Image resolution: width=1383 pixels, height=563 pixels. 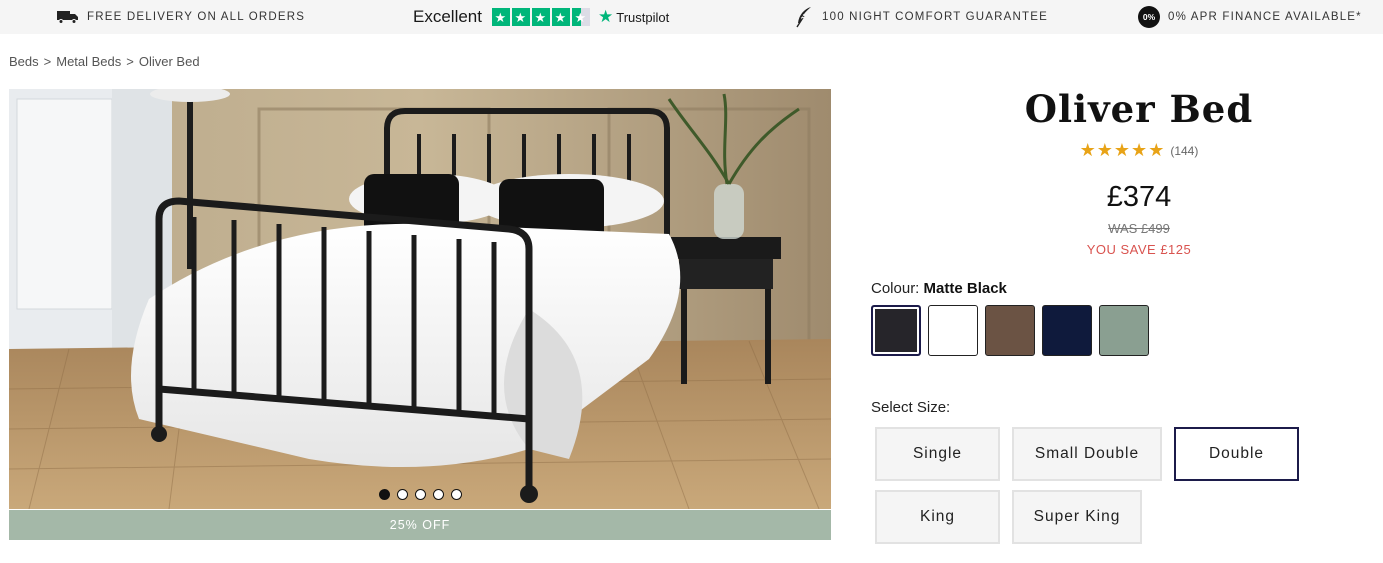 What do you see at coordinates (1149, 17) in the screenshot?
I see `finance-badge-icon: 0%` at bounding box center [1149, 17].